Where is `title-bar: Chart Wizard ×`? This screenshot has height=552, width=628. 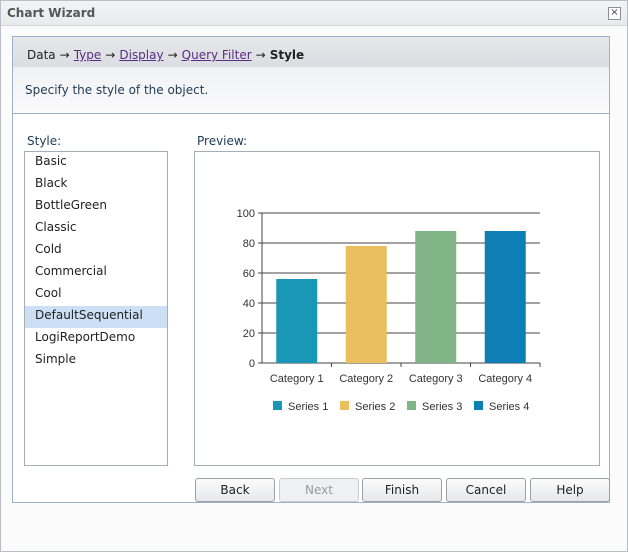 title-bar: Chart Wizard × is located at coordinates (314, 13).